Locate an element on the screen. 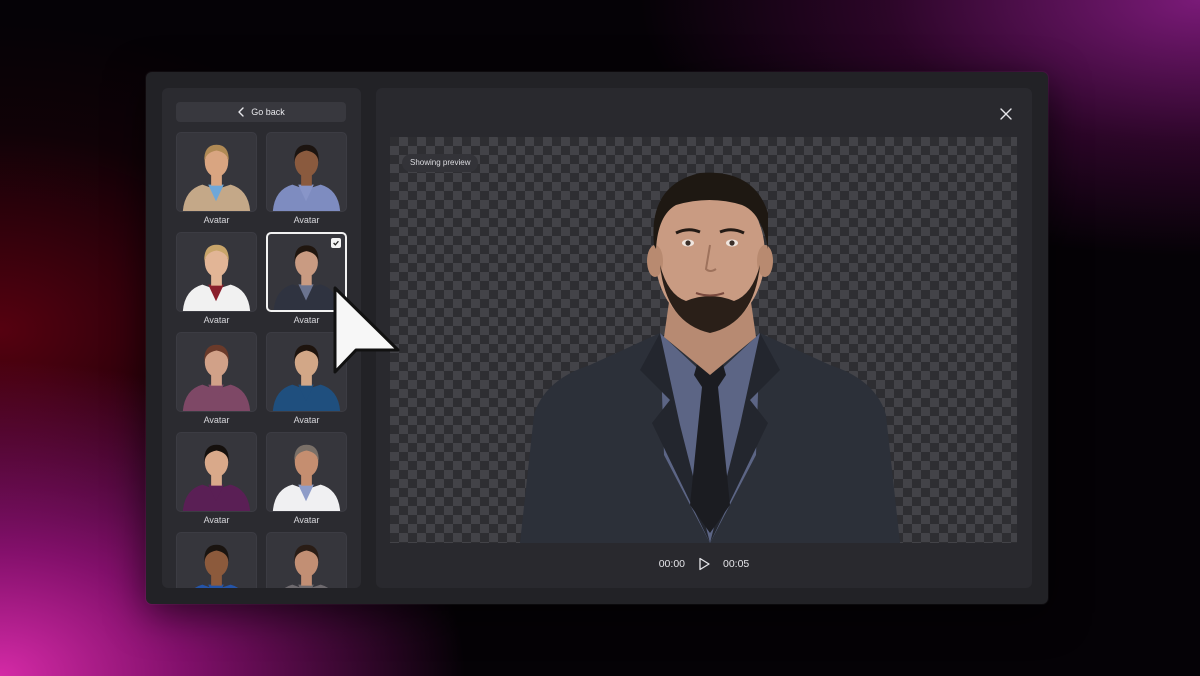 The image size is (1200, 676). play-icon is located at coordinates (704, 564).